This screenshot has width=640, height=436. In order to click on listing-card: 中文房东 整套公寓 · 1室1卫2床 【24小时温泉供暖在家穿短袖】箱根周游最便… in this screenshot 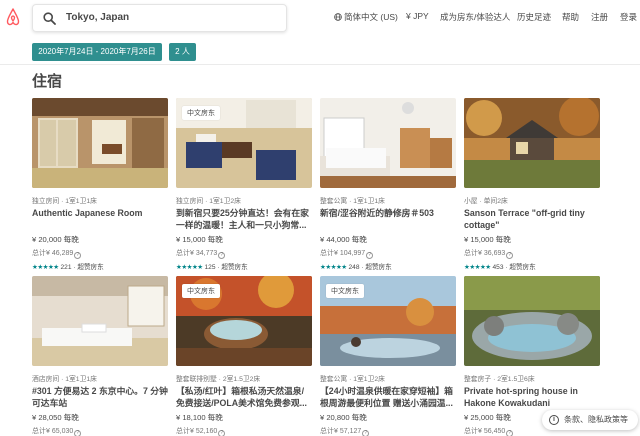, I will do `click(388, 356)`.